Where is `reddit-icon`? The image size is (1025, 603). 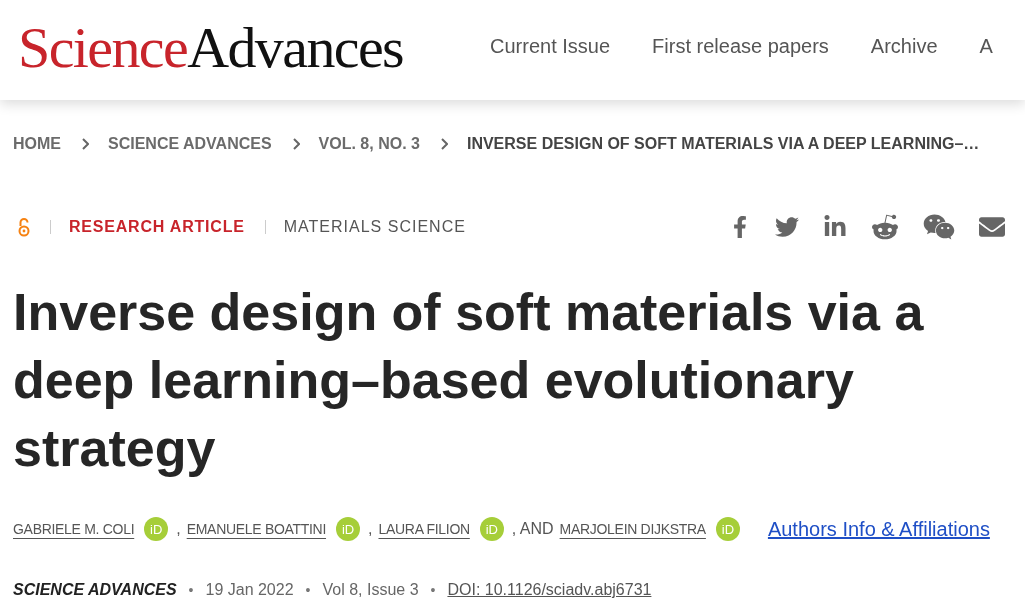
reddit-icon is located at coordinates (885, 227).